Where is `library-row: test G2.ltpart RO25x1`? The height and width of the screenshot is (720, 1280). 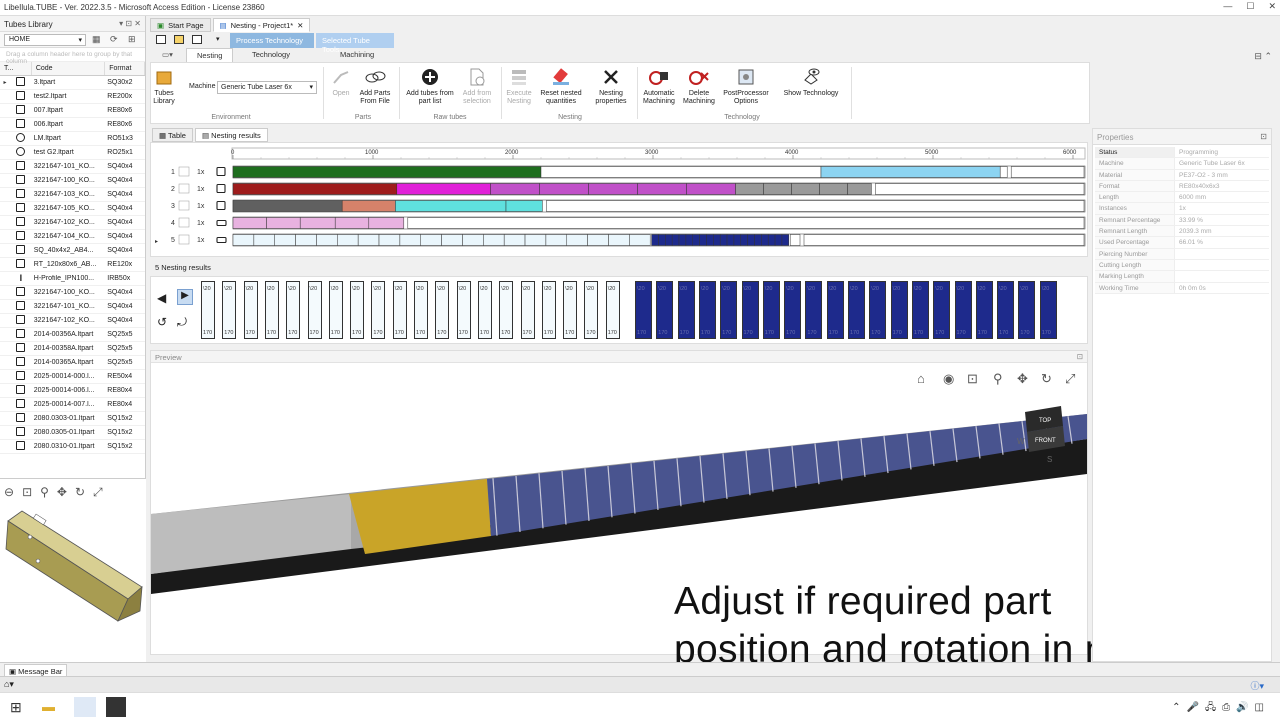
library-row: test G2.ltpart RO25x1 is located at coordinates (72, 153).